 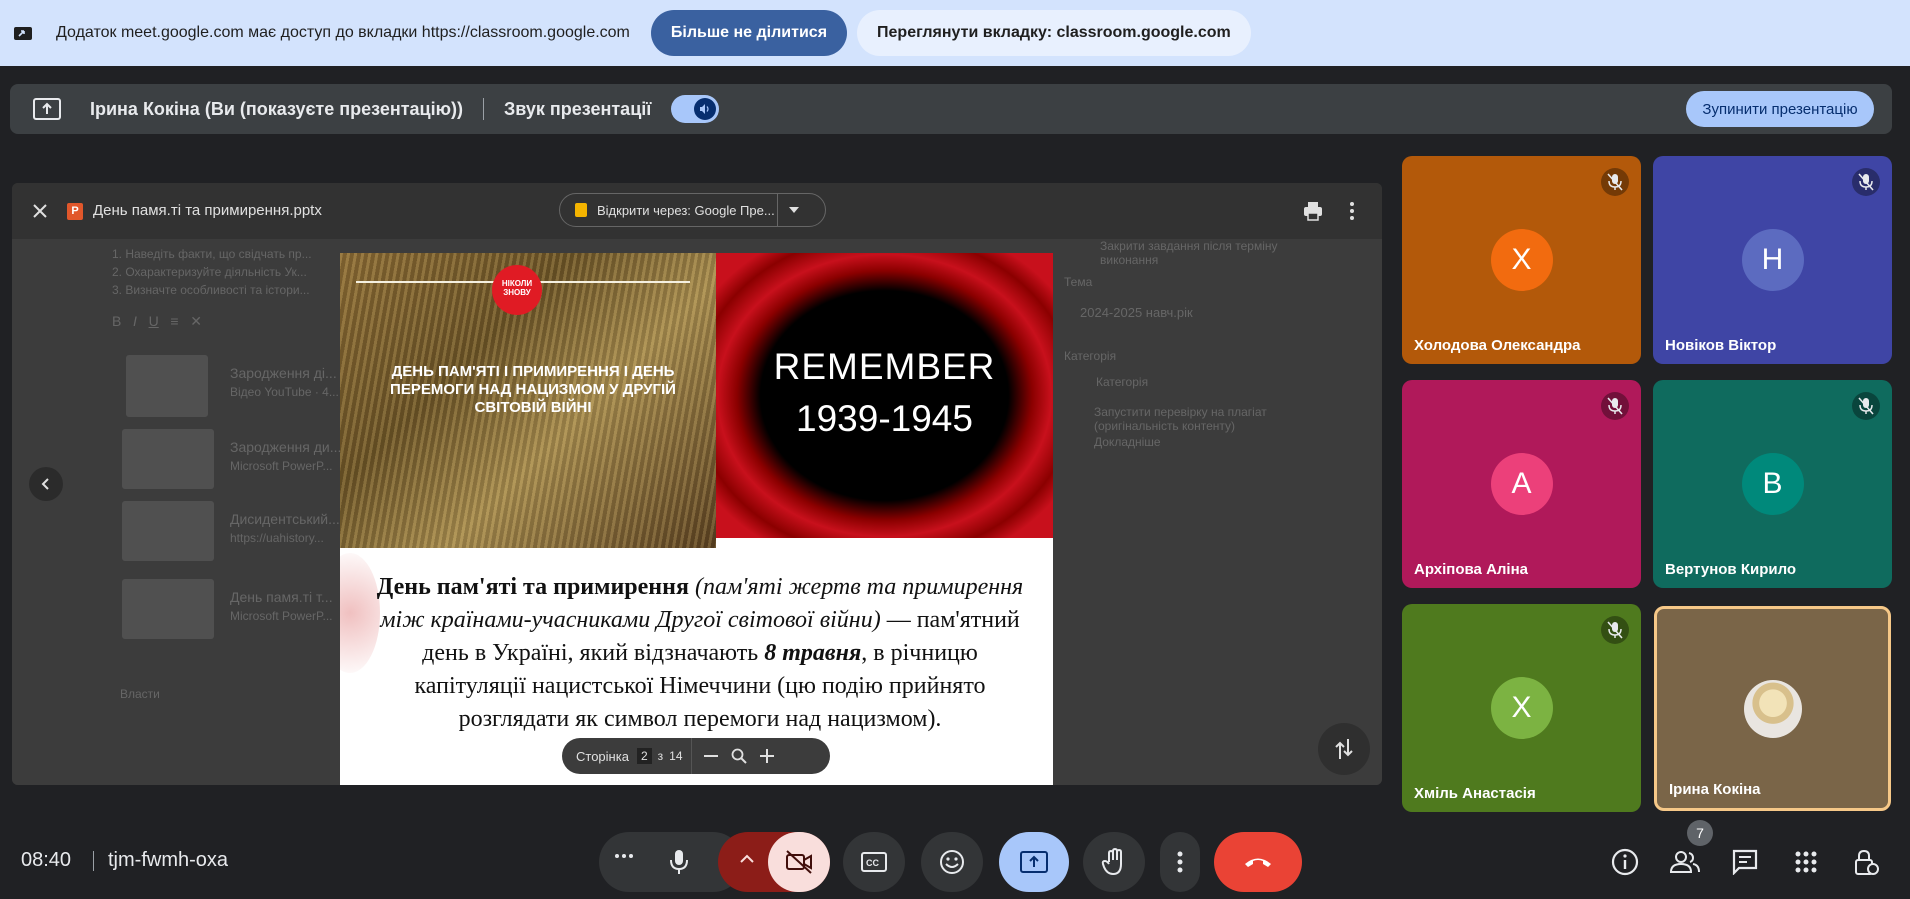 I want to click on raise-hand-button, so click(x=1114, y=862).